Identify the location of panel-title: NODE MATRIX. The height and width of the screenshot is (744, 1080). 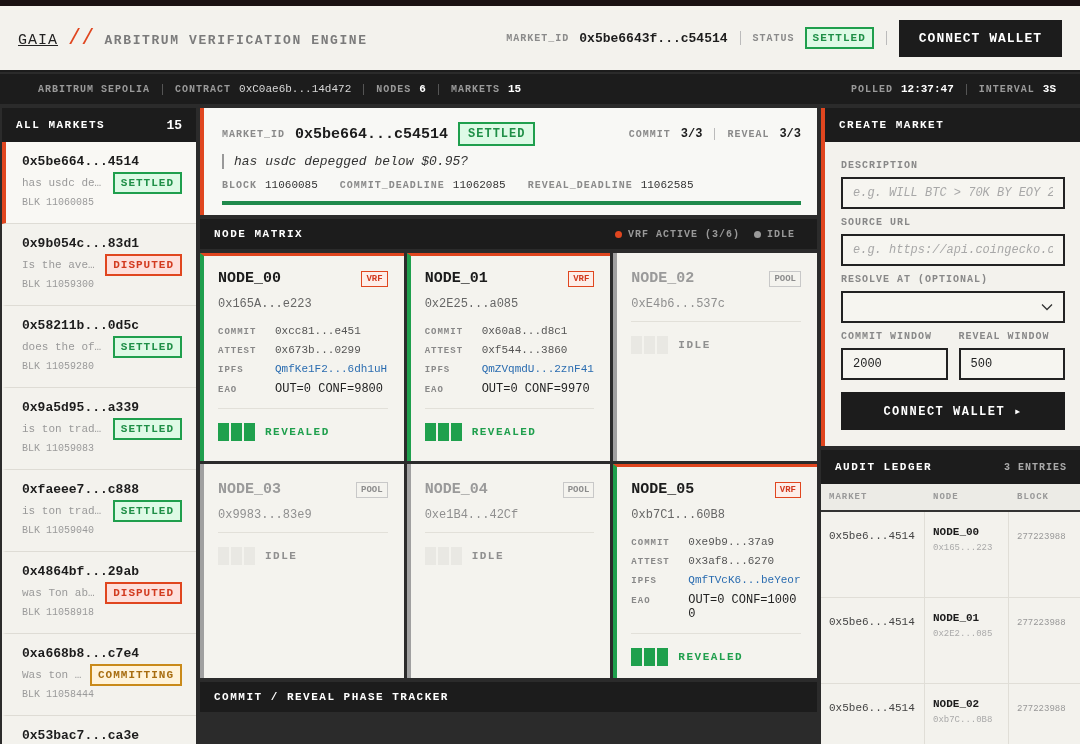
(259, 234).